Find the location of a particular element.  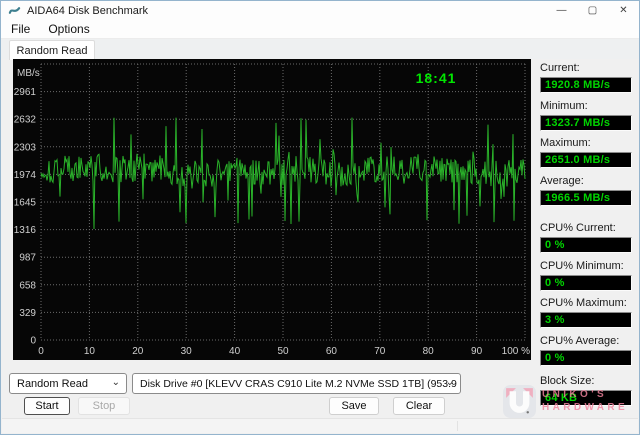

svg-text: 2303 is located at coordinates (25, 147).